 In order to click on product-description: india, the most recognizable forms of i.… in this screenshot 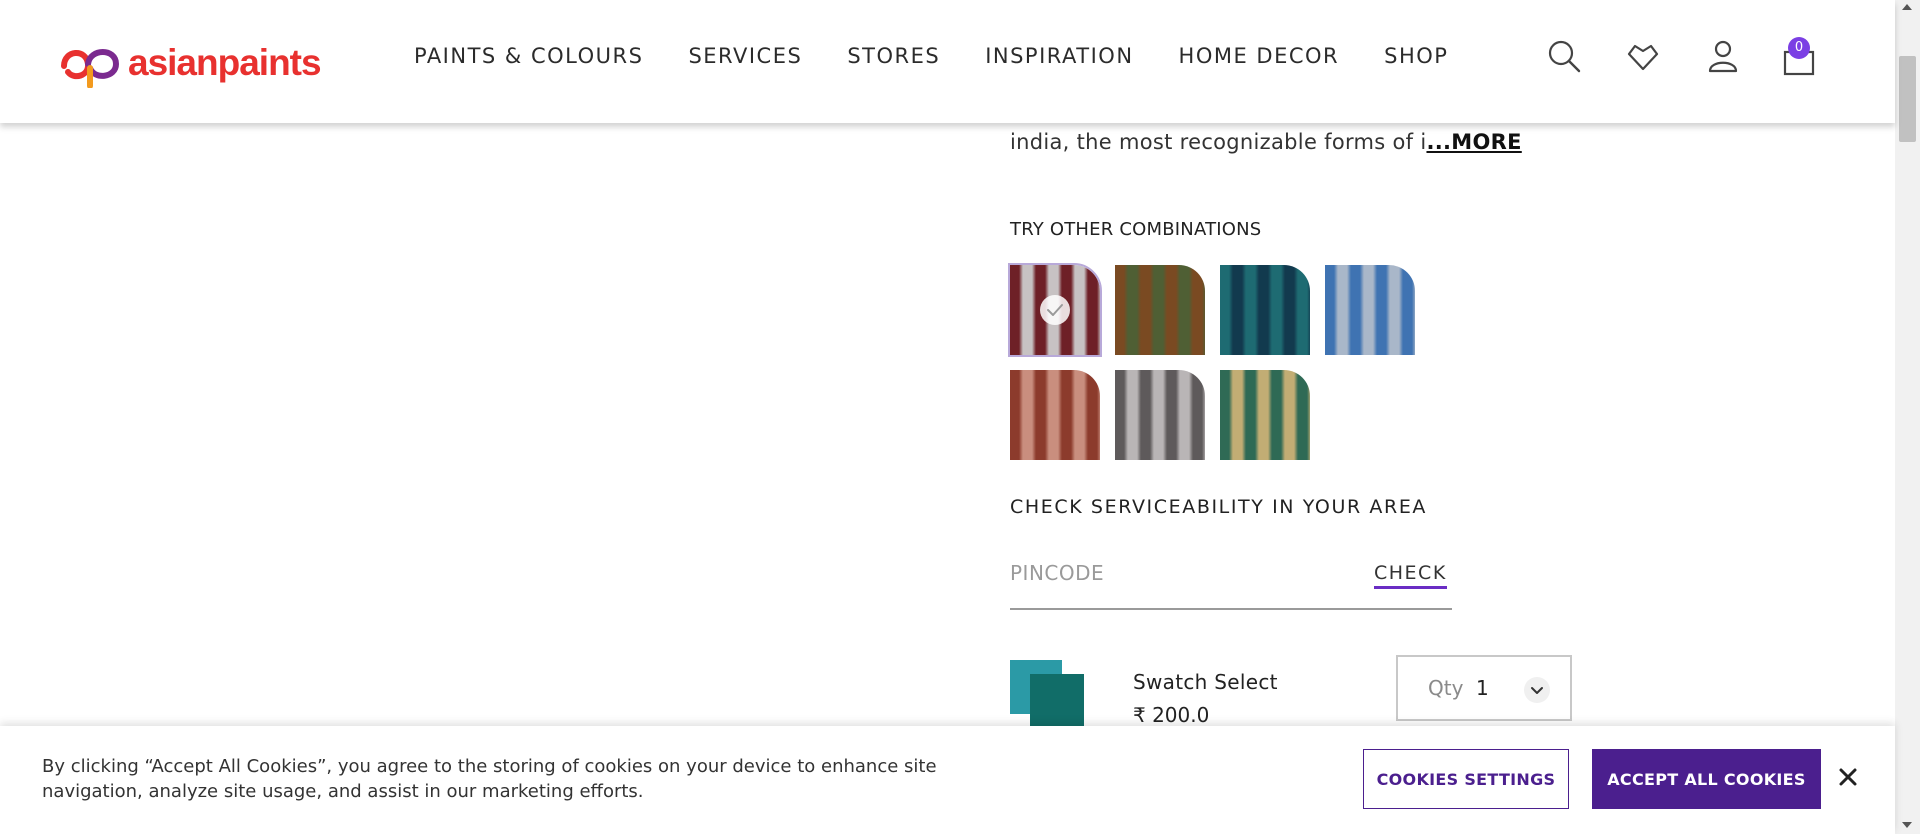, I will do `click(1266, 142)`.